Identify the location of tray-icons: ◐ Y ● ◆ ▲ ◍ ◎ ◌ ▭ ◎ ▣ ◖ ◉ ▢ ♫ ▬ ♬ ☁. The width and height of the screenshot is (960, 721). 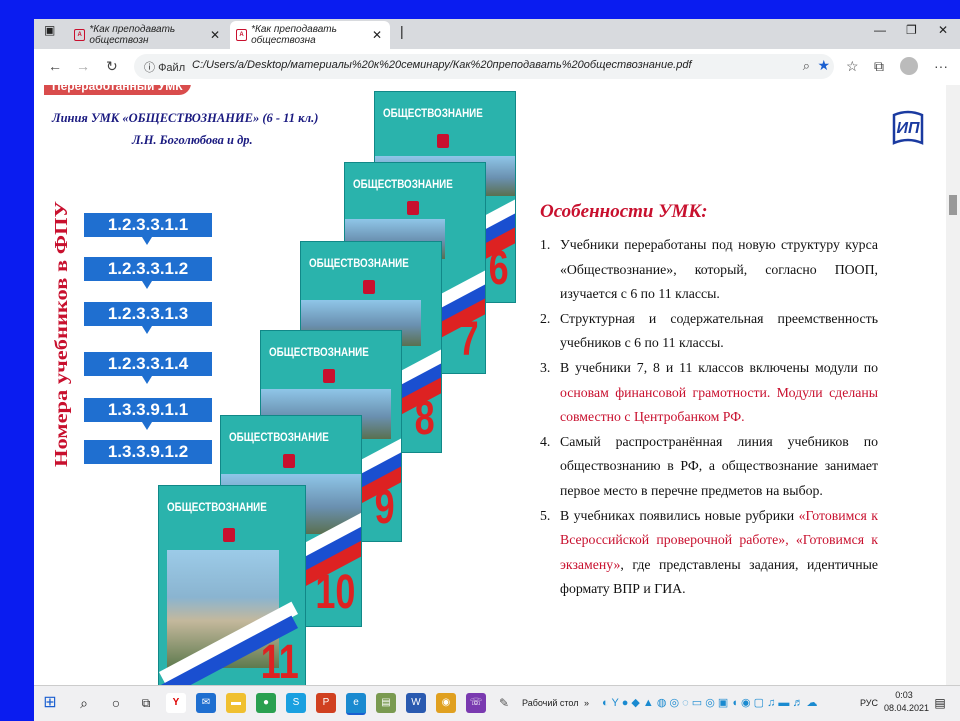
(710, 702).